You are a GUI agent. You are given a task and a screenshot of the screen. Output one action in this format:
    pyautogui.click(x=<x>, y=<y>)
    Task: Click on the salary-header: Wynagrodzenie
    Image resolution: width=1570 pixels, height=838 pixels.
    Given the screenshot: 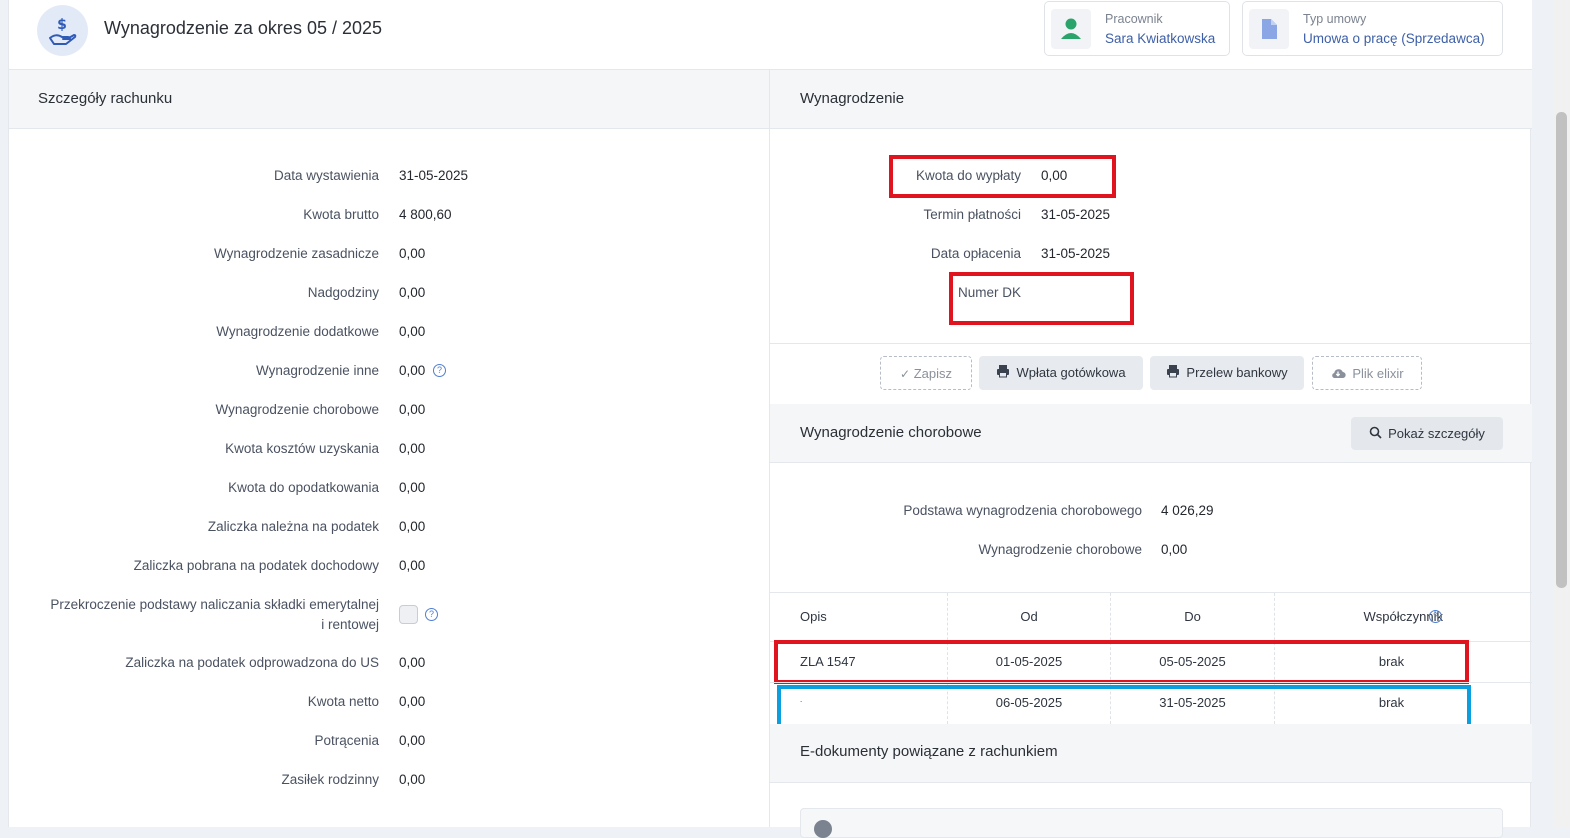 What is the action you would take?
    pyautogui.click(x=1151, y=99)
    